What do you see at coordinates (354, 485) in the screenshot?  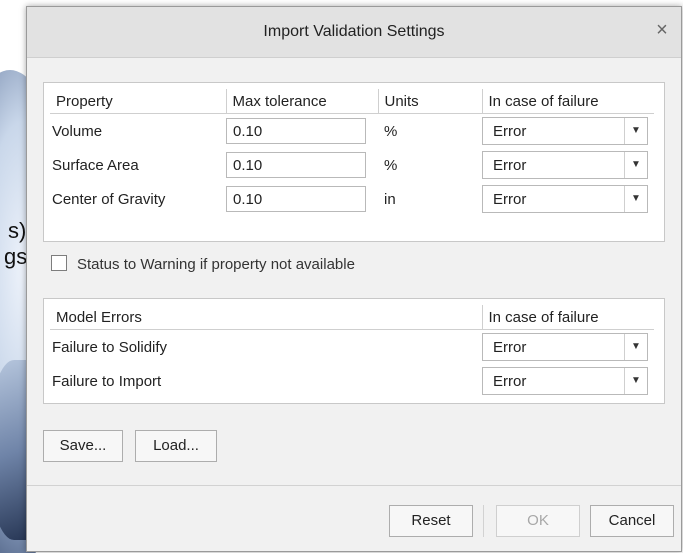 I see `footer-divider` at bounding box center [354, 485].